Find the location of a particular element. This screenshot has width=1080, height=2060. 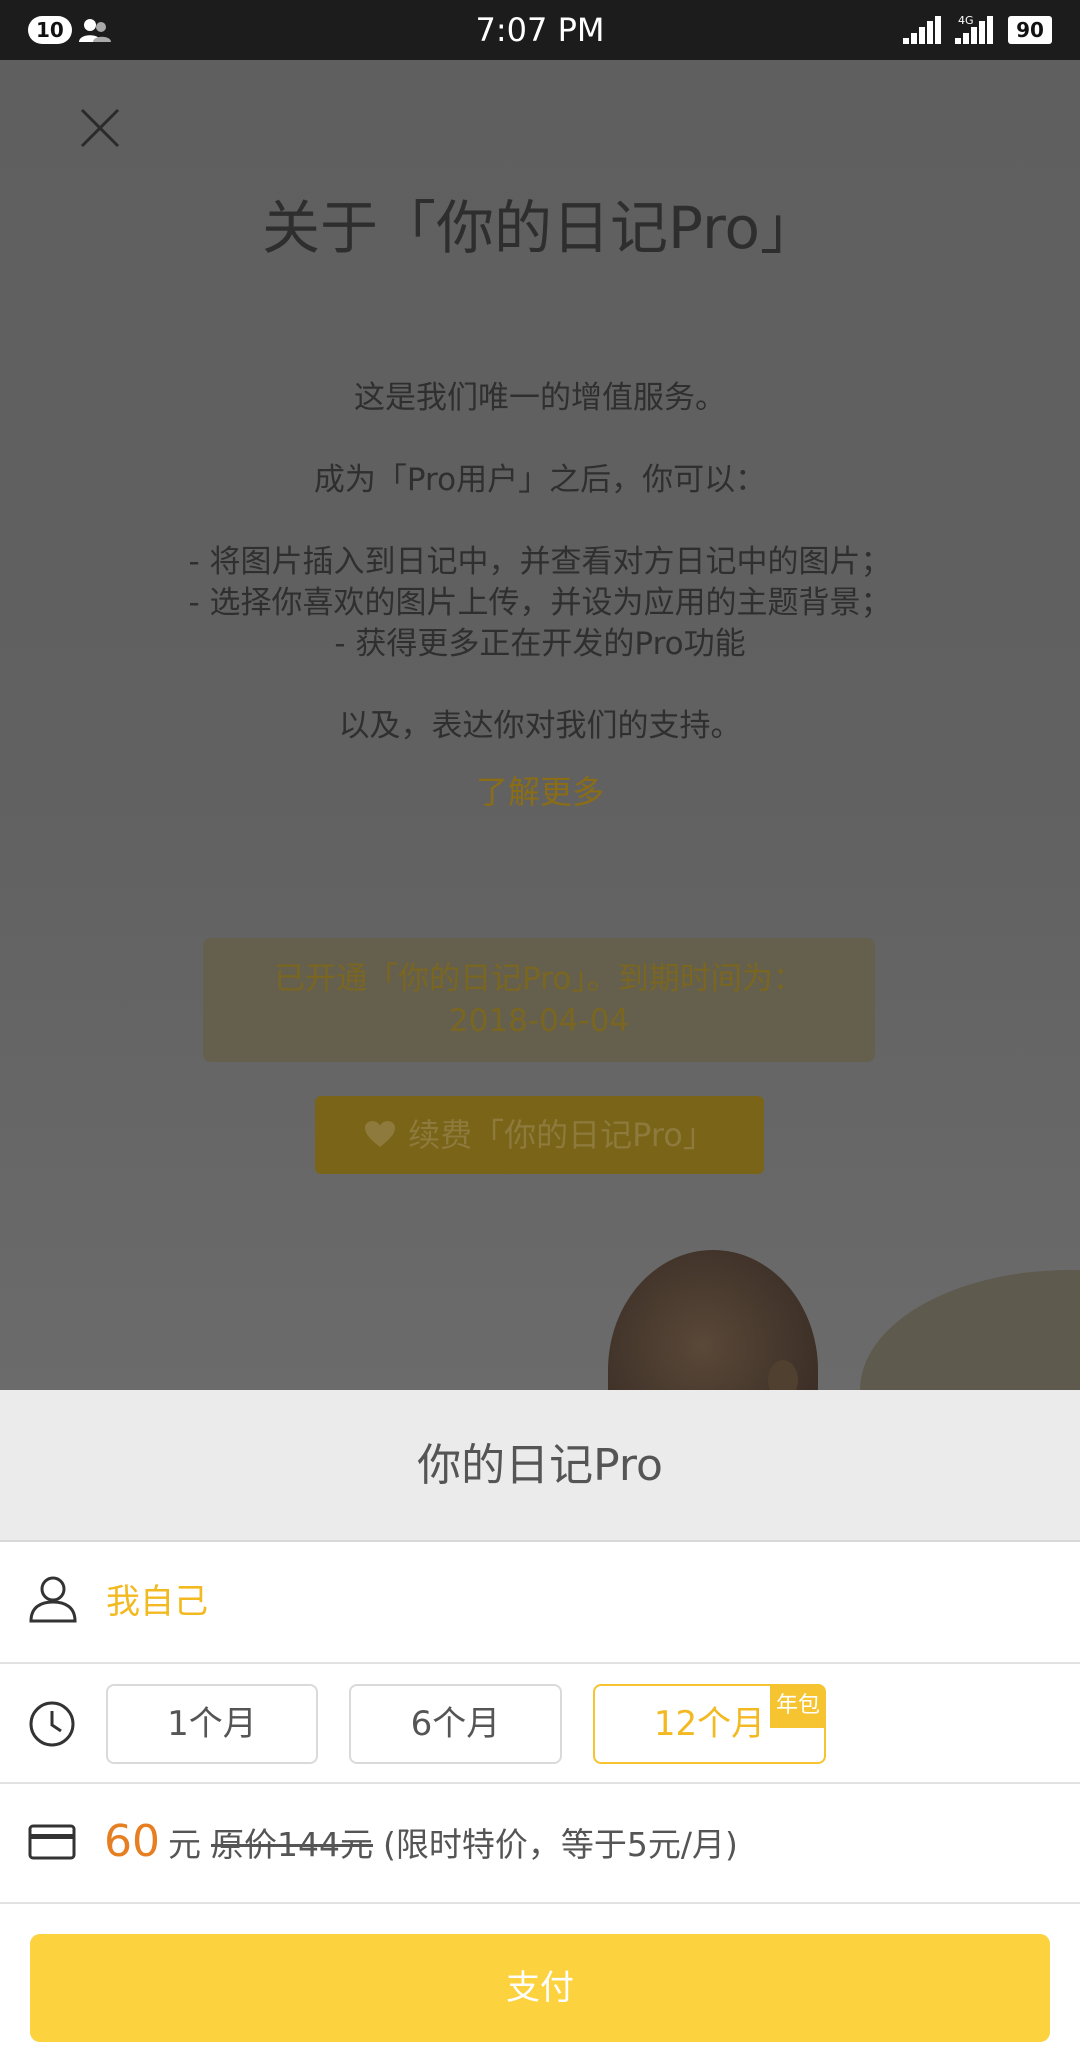

status-bar: 10 7:07 PM 4G 90 is located at coordinates (540, 30).